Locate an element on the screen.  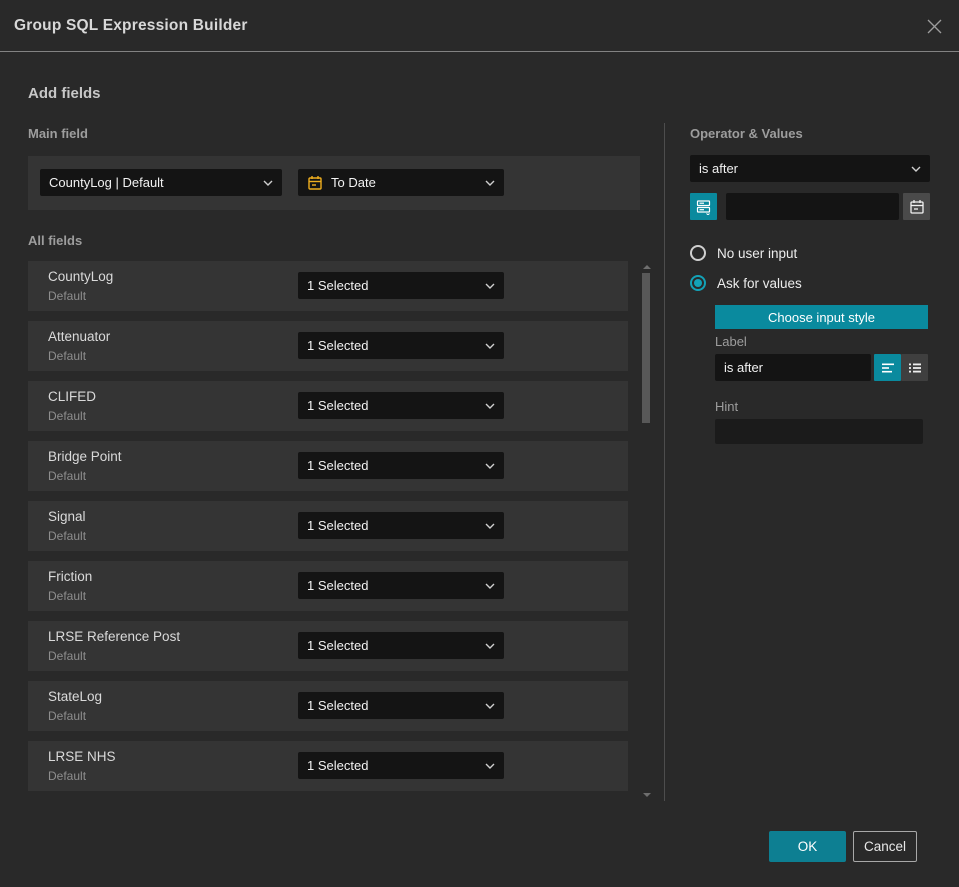
field-row-signal: Signal Default 1 Selected is located at coordinates (328, 526).